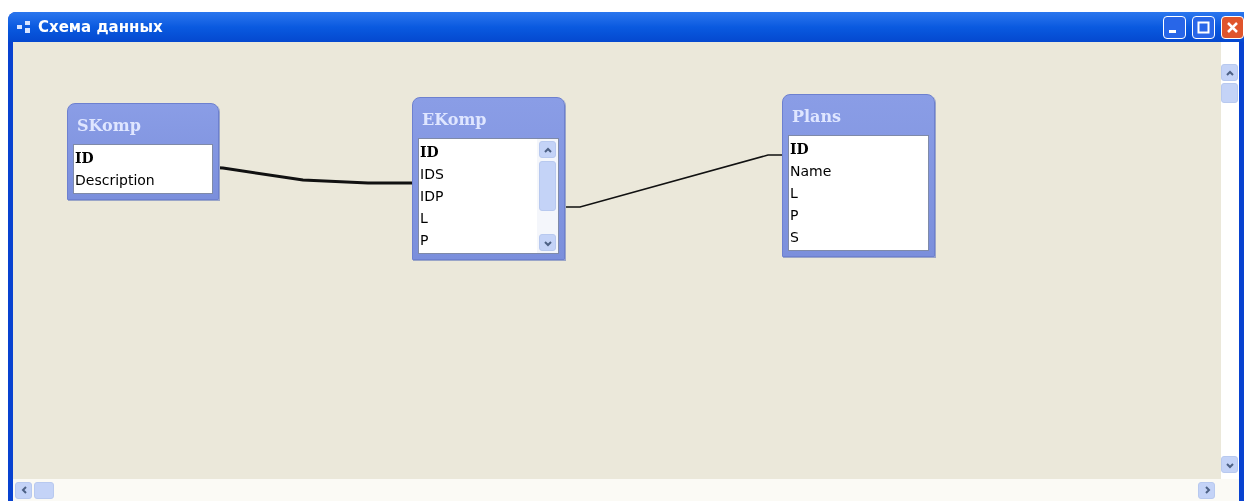 The width and height of the screenshot is (1244, 501). I want to click on field-name: IDP, so click(478, 196).